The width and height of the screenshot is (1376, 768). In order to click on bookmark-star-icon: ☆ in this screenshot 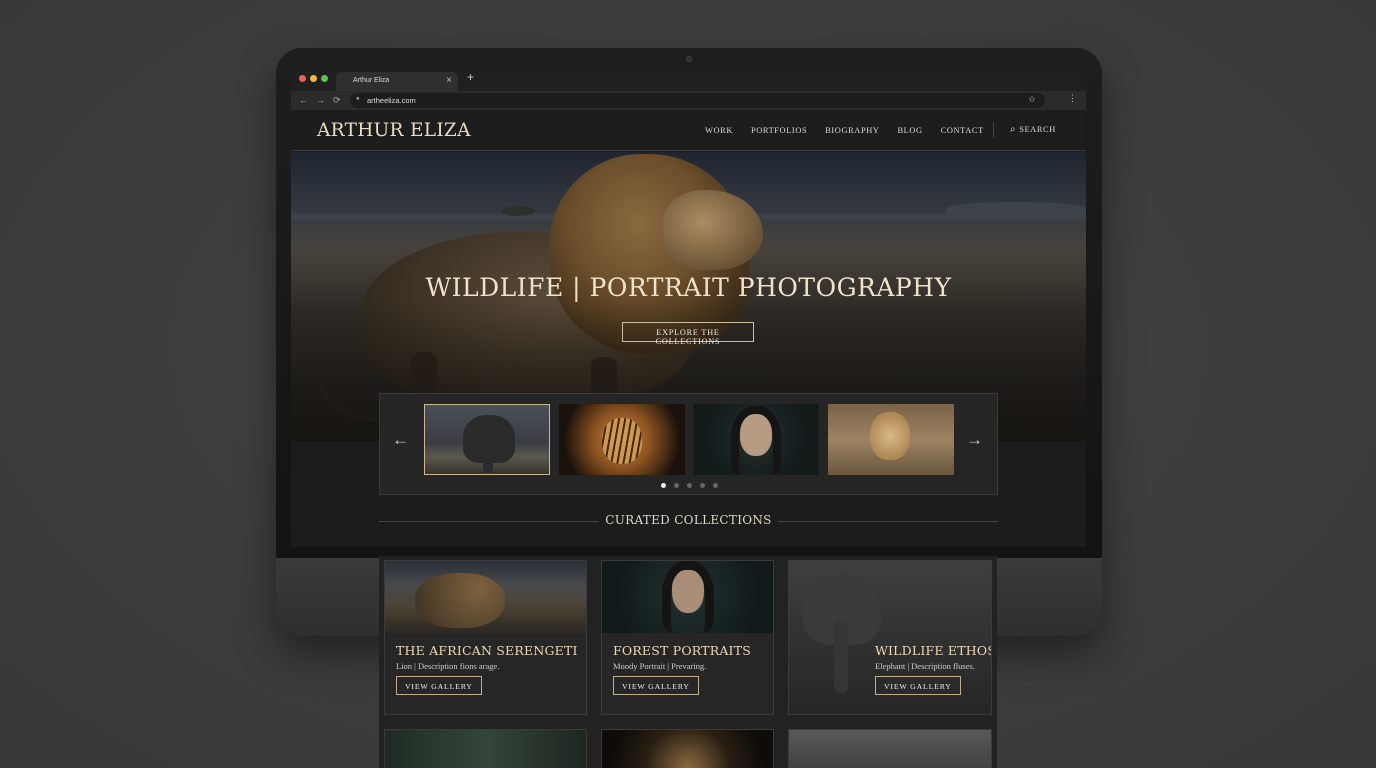, I will do `click(1032, 99)`.